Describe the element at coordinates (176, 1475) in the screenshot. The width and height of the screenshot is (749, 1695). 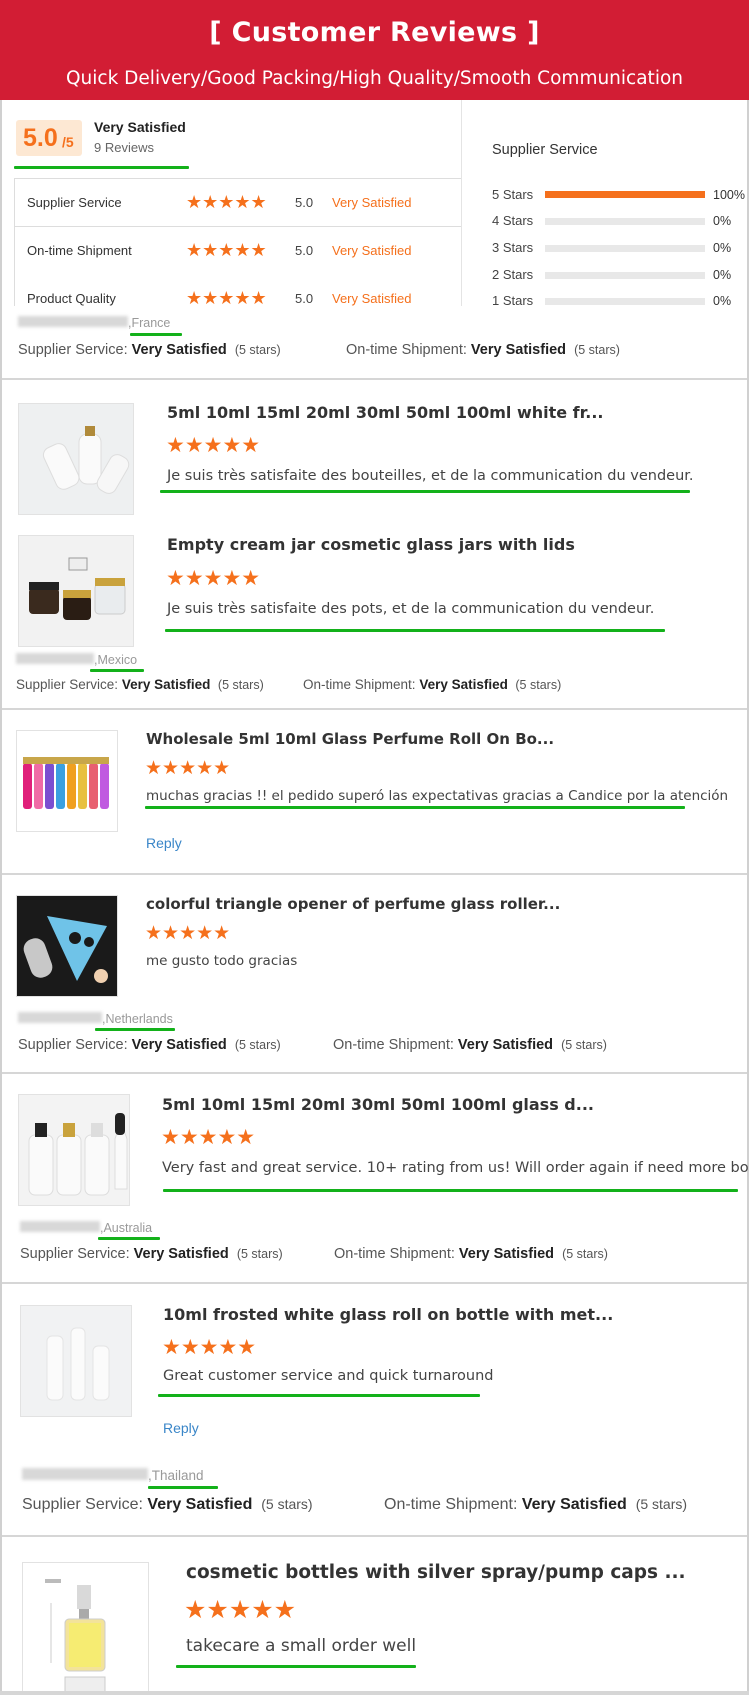
I see `reviewer-country: ,Thailand` at that location.